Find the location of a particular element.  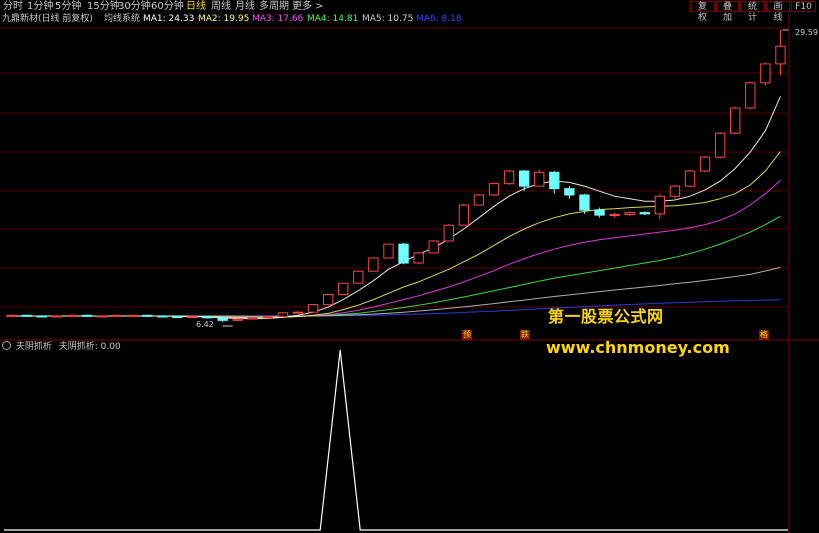

watermark-title: 第一股票公式网 is located at coordinates (606, 316).